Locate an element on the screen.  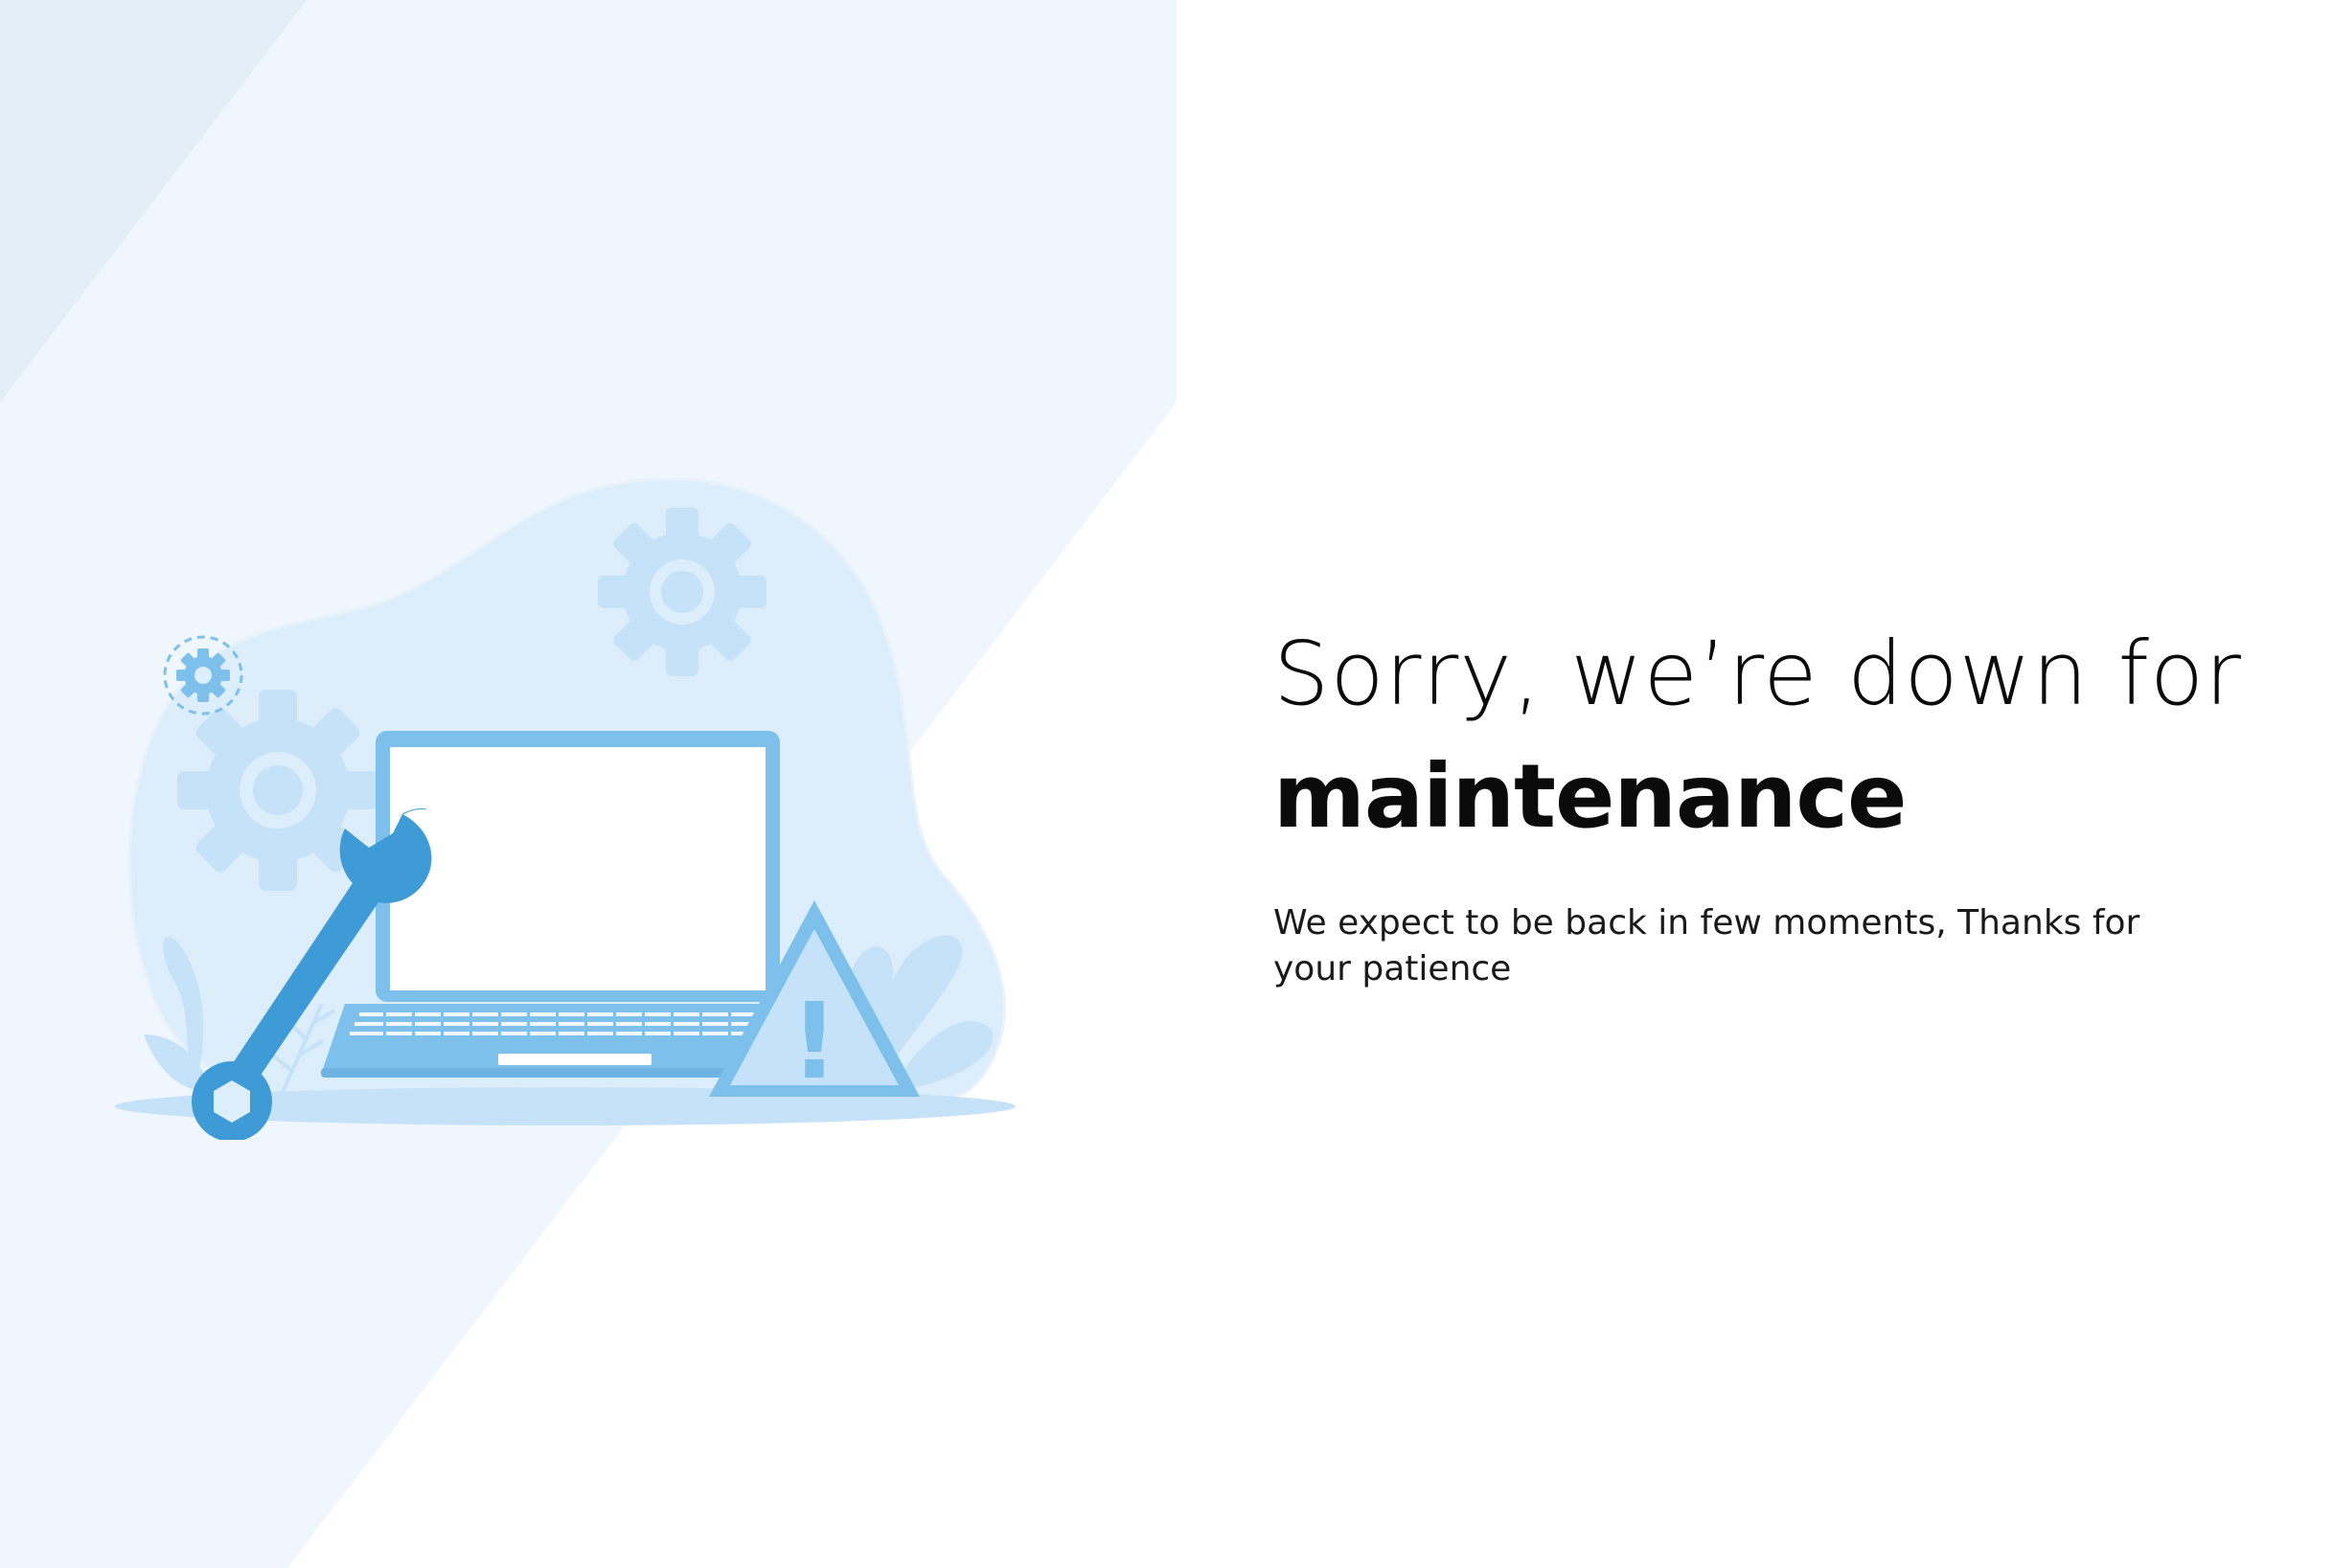
headline-bold: maintenance is located at coordinates (1590, 797).